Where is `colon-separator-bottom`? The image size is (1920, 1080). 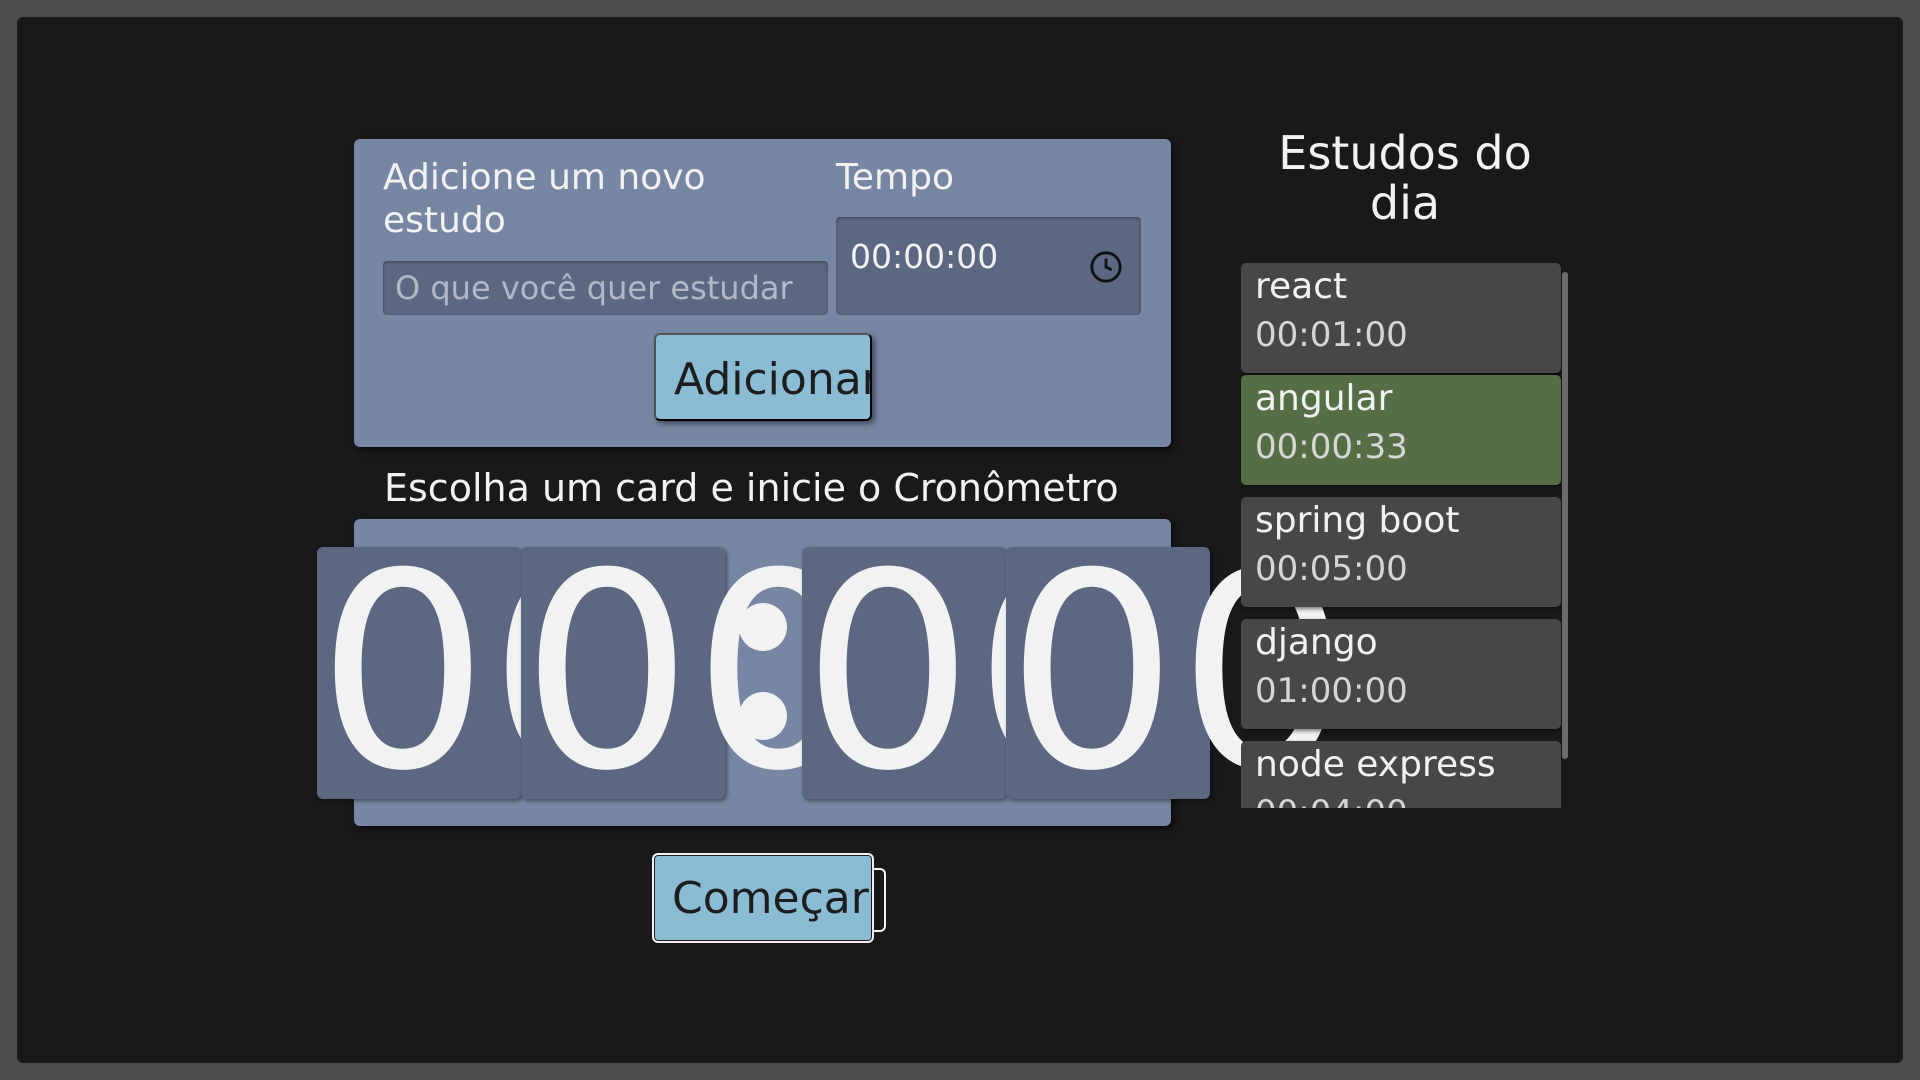
colon-separator-bottom is located at coordinates (763, 716).